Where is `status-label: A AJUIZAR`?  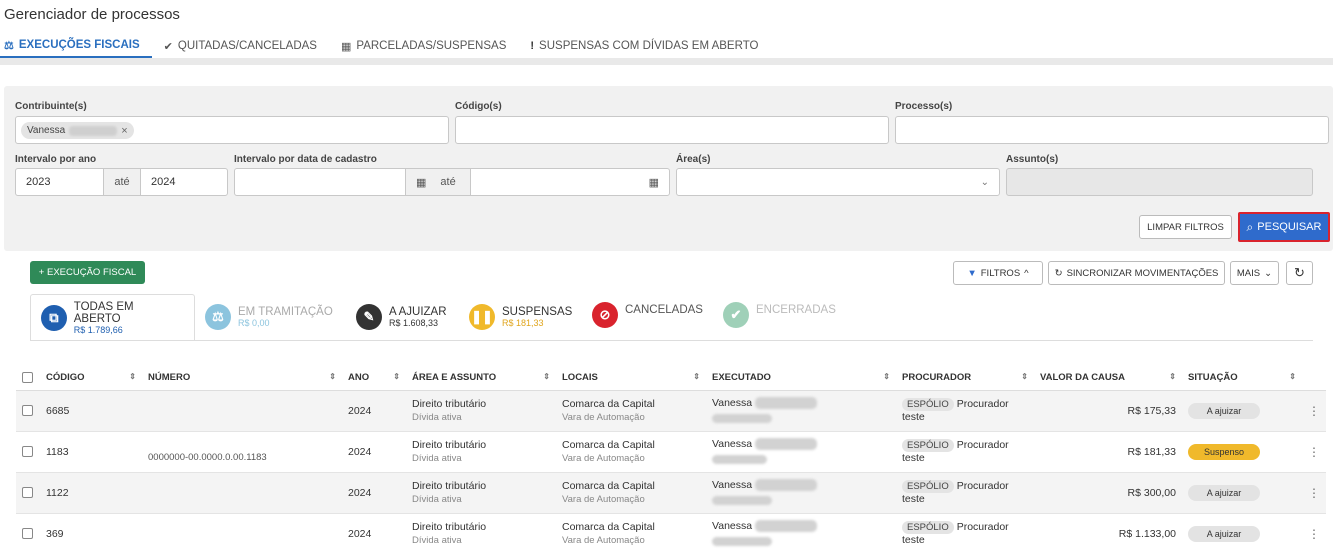
status-label: A AJUIZAR is located at coordinates (418, 312).